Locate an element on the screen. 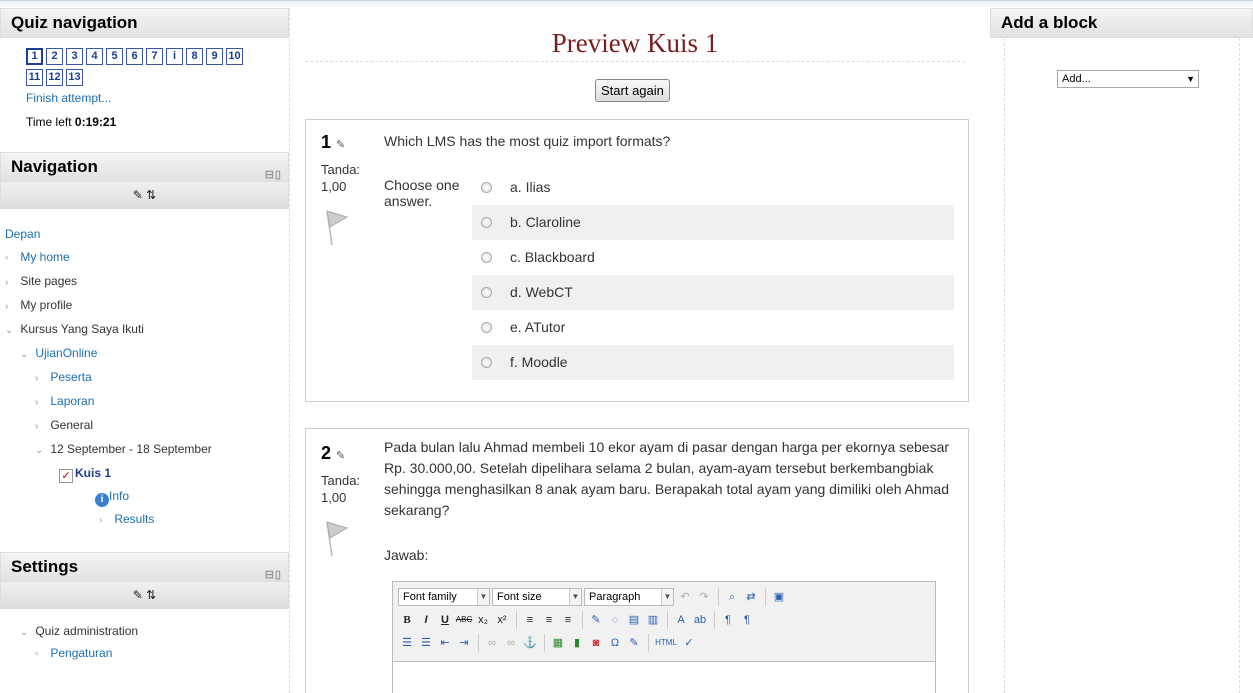 This screenshot has width=1253, height=693. question-button-8: 8 is located at coordinates (194, 56).